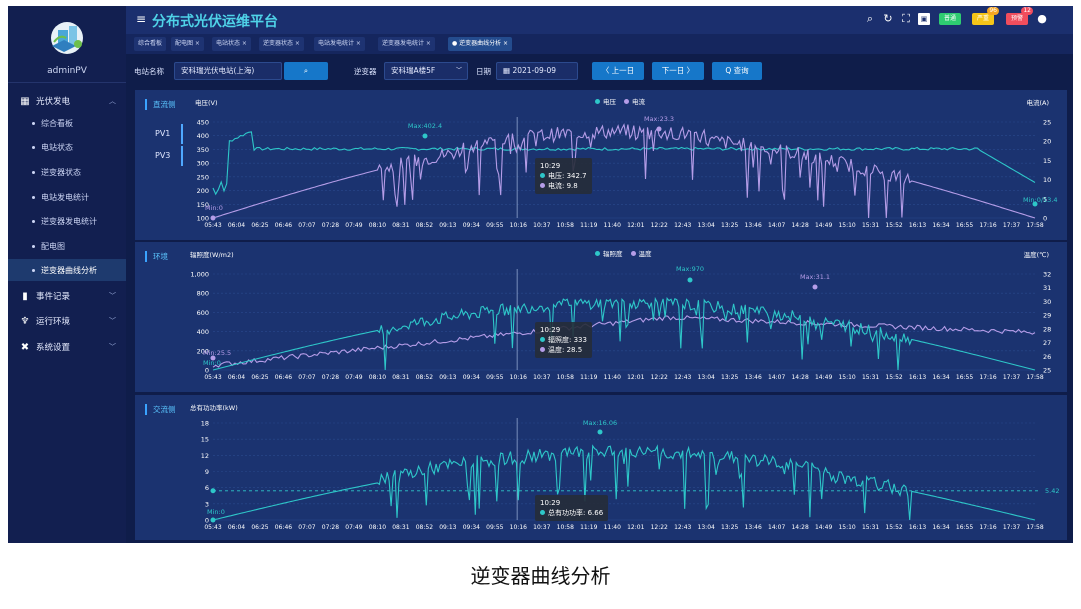 This screenshot has height=609, width=1081. Describe the element at coordinates (1047, 316) in the screenshot. I see `y2-tick-label: 29` at that location.